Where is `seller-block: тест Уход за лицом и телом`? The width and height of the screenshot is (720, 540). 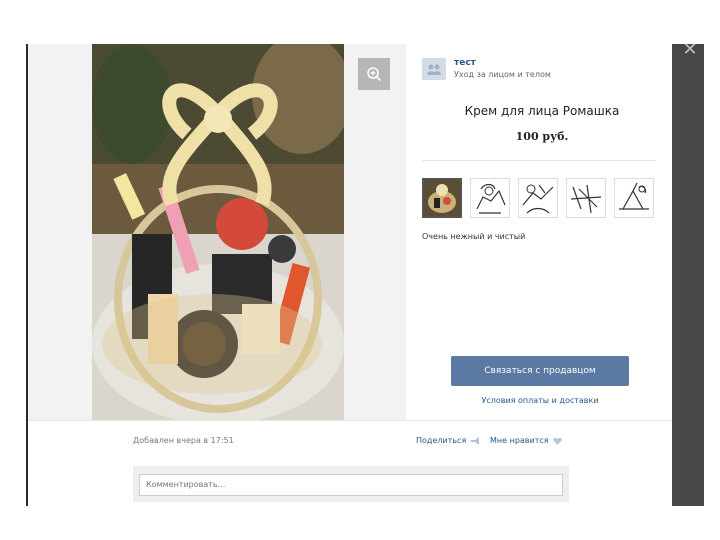 seller-block: тест Уход за лицом и телом is located at coordinates (486, 69).